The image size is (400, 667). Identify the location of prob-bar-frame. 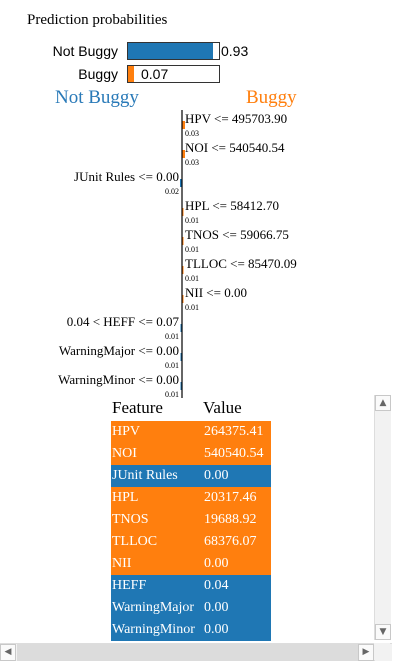
(173, 51).